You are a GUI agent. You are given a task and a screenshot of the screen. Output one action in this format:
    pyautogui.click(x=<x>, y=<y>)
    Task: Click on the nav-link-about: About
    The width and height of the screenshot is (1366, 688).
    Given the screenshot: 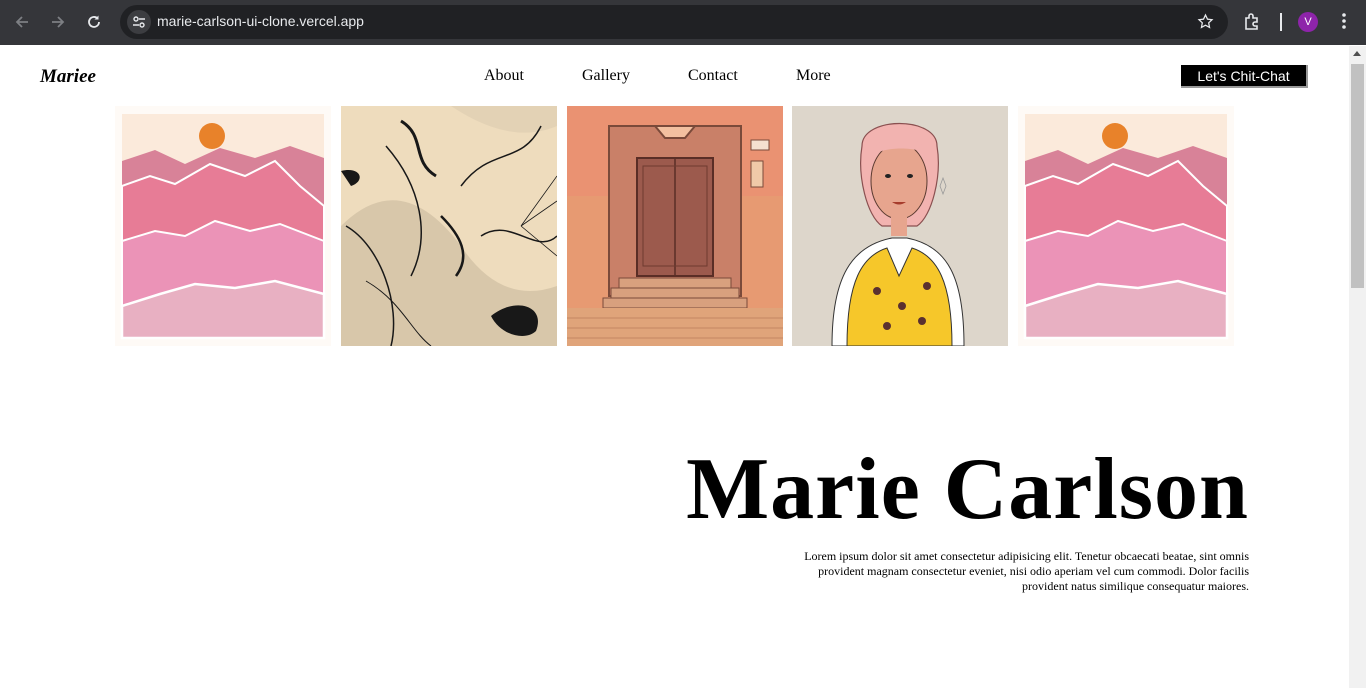 What is the action you would take?
    pyautogui.click(x=504, y=76)
    